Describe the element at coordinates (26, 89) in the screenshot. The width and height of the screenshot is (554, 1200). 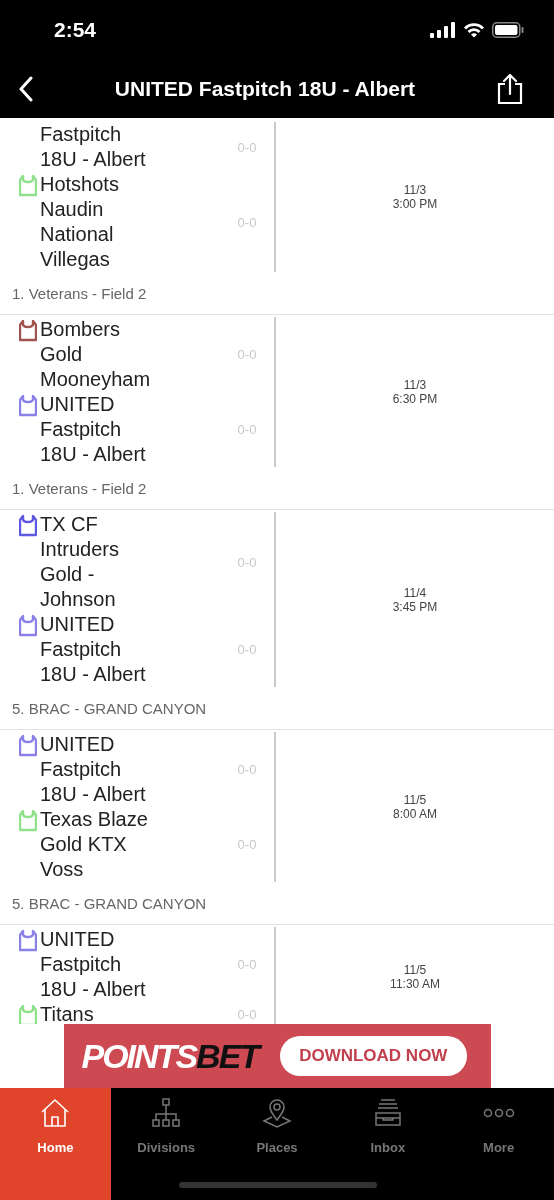
I see `back-icon` at that location.